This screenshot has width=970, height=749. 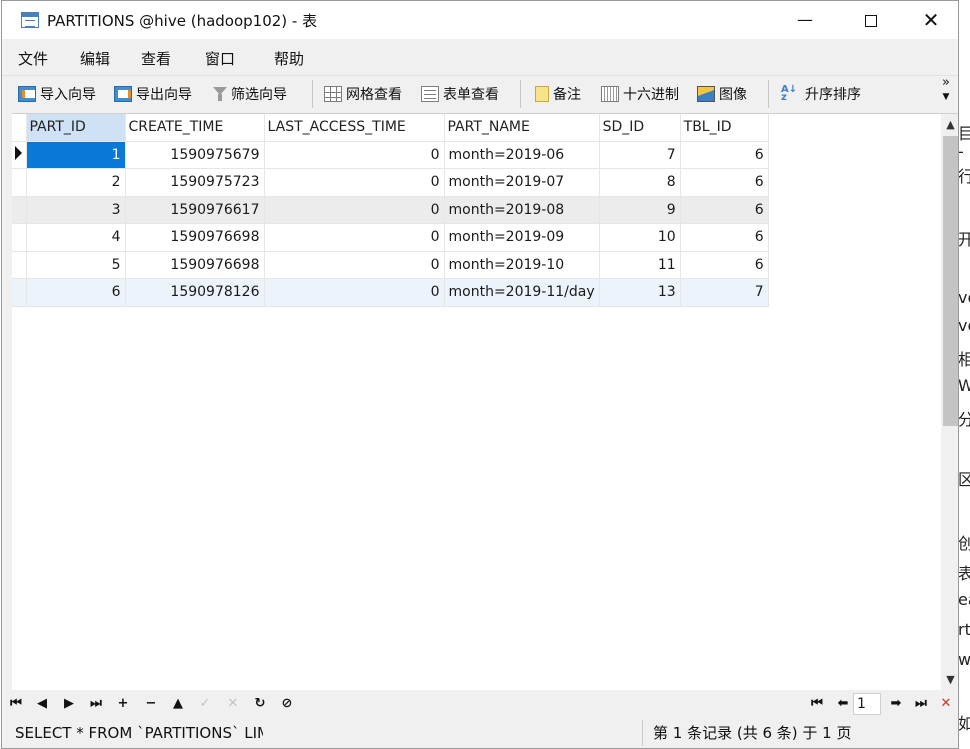 What do you see at coordinates (640, 237) in the screenshot?
I see `cell-sd-id: 10` at bounding box center [640, 237].